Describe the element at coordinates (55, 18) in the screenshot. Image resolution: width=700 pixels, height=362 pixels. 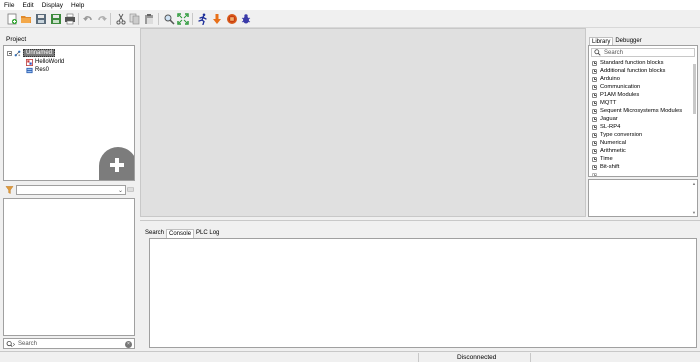
I see `save-as-button` at that location.